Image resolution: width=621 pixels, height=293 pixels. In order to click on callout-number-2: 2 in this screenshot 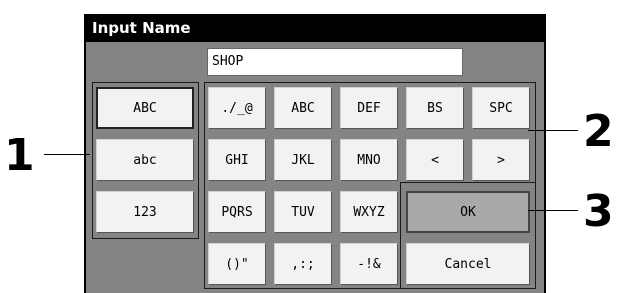, I will do `click(598, 131)`.